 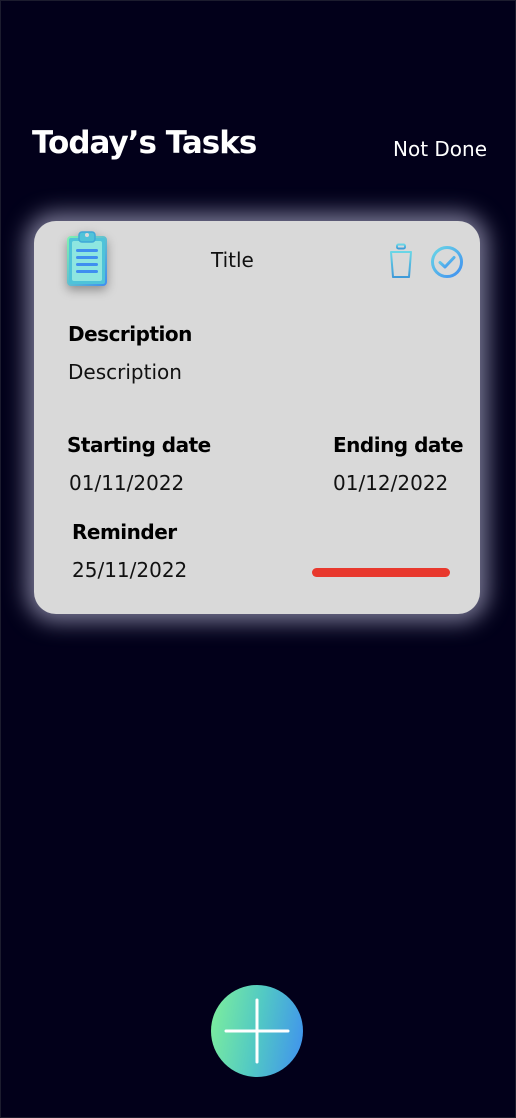 What do you see at coordinates (144, 143) in the screenshot?
I see `page-title: Today’s Tasks` at bounding box center [144, 143].